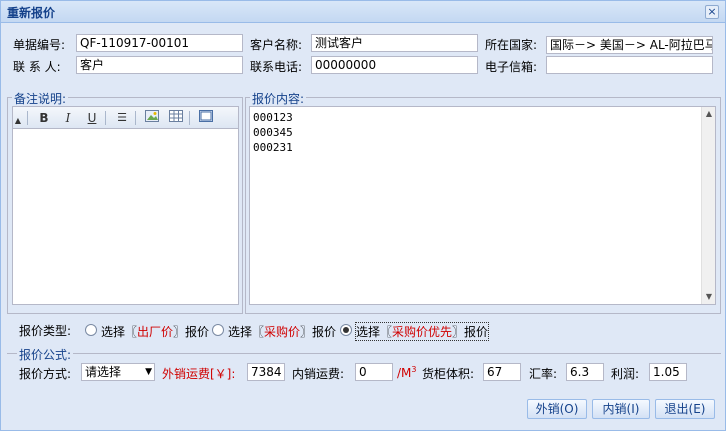 Image resolution: width=726 pixels, height=431 pixels. Describe the element at coordinates (685, 409) in the screenshot. I see `exit-button: 退出(E)` at that location.